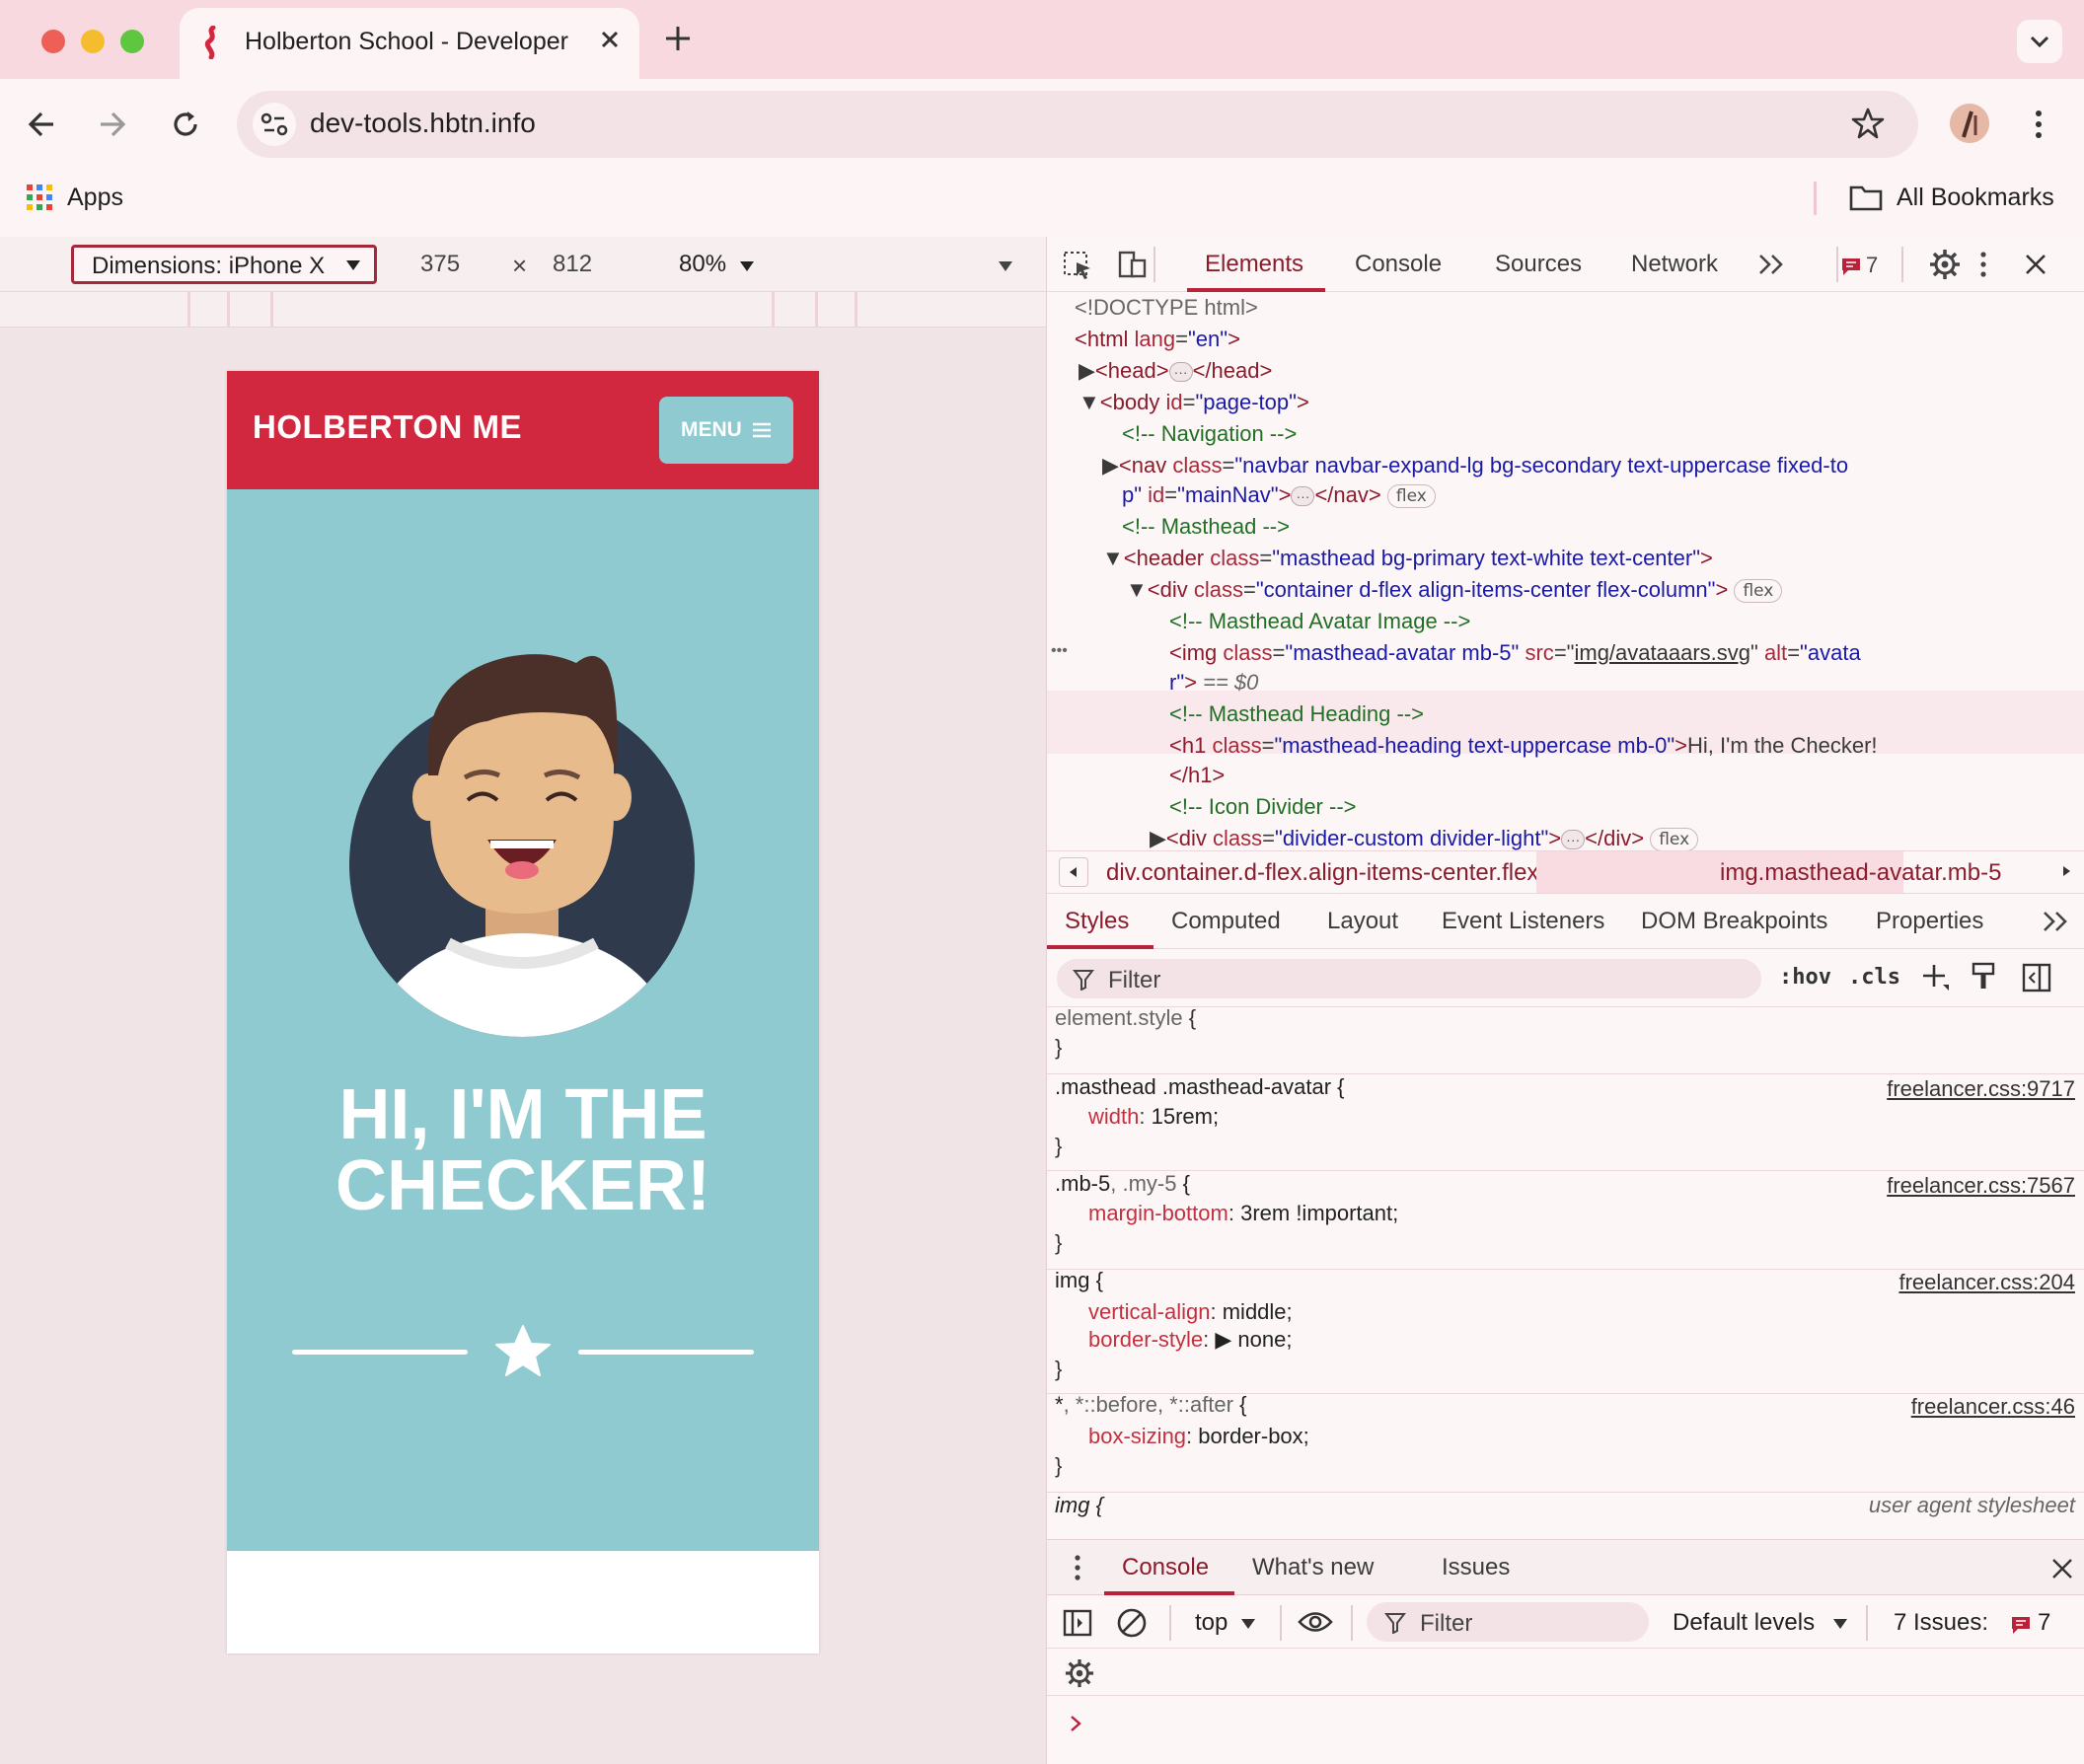 This screenshot has height=1764, width=2084. What do you see at coordinates (1079, 1506) in the screenshot?
I see `rule-ua-img-selector: img {` at bounding box center [1079, 1506].